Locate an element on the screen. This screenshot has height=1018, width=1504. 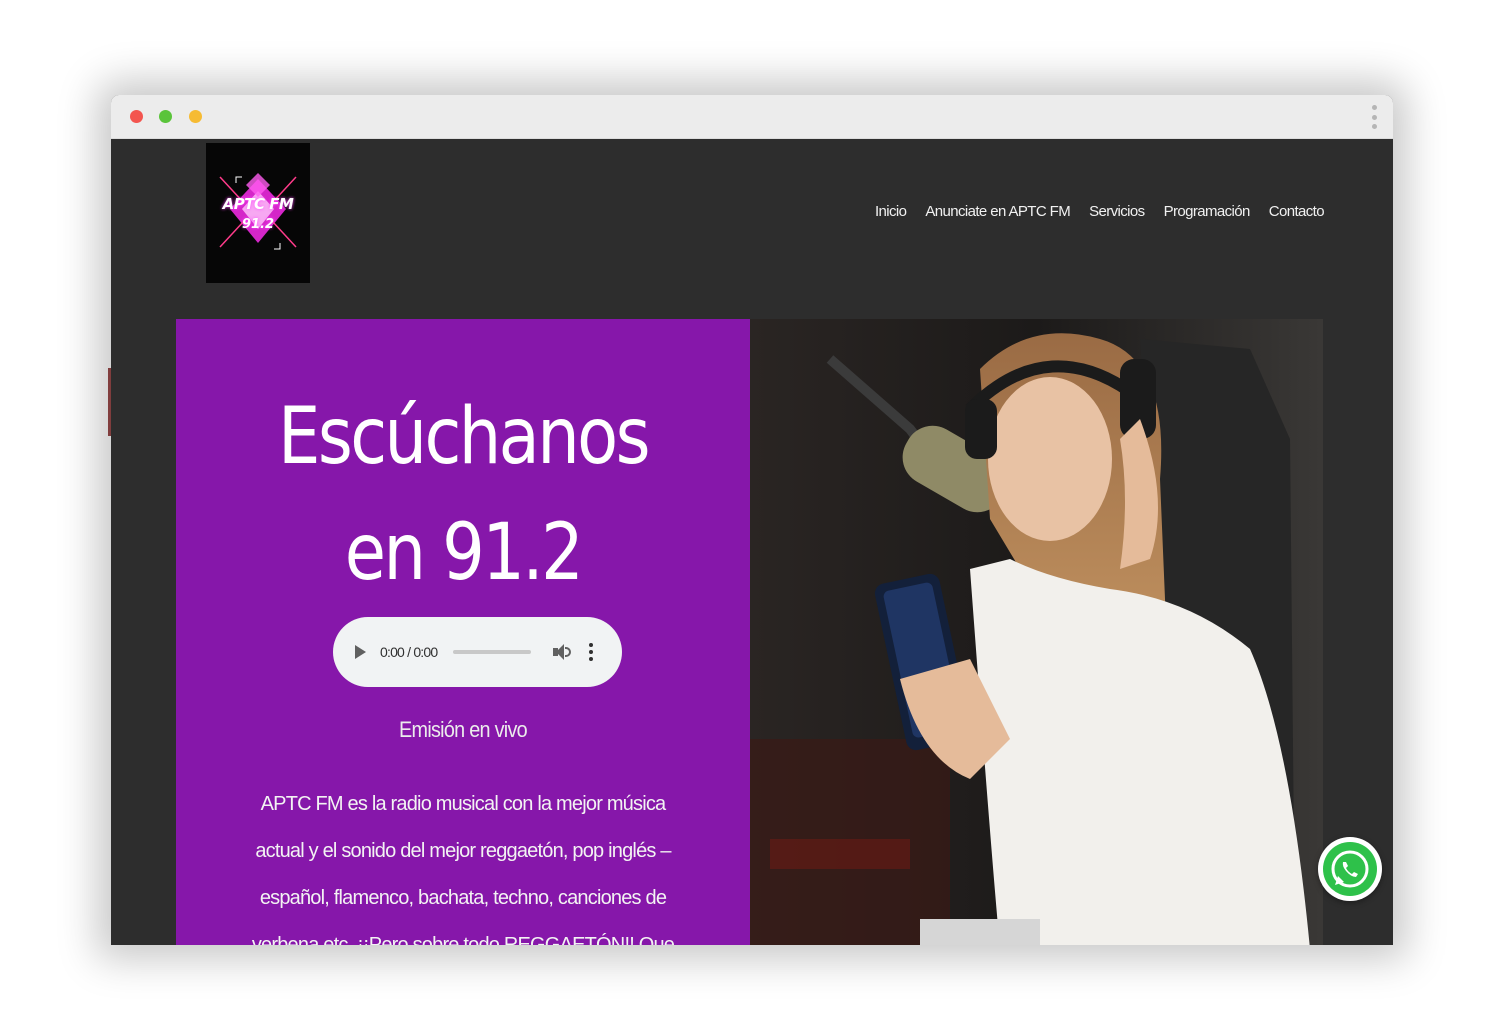
phone-icon is located at coordinates (1350, 869).